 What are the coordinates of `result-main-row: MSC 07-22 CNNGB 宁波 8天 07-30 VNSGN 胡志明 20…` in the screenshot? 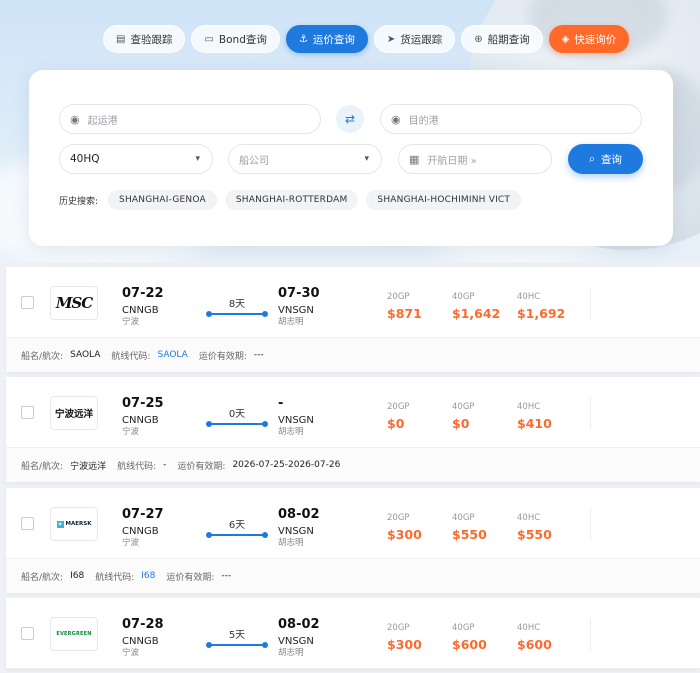 It's located at (353, 302).